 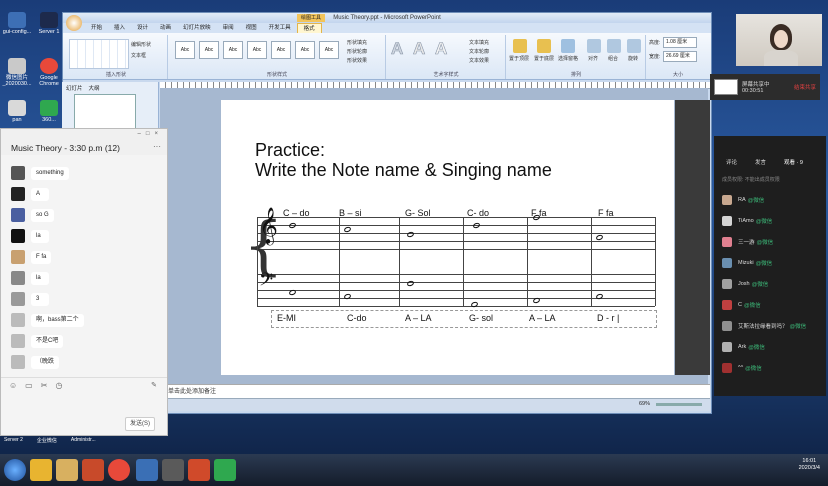 What do you see at coordinates (154, 385) in the screenshot?
I see `chat-record-icon: ✎` at bounding box center [154, 385].